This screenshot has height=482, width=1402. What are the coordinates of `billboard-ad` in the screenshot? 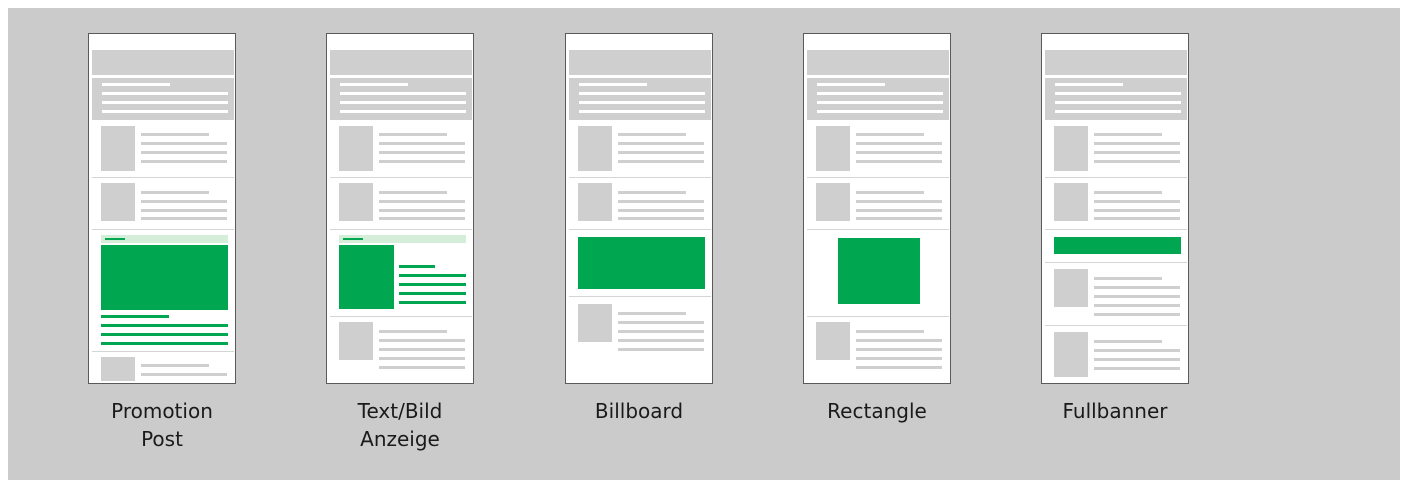 It's located at (641, 263).